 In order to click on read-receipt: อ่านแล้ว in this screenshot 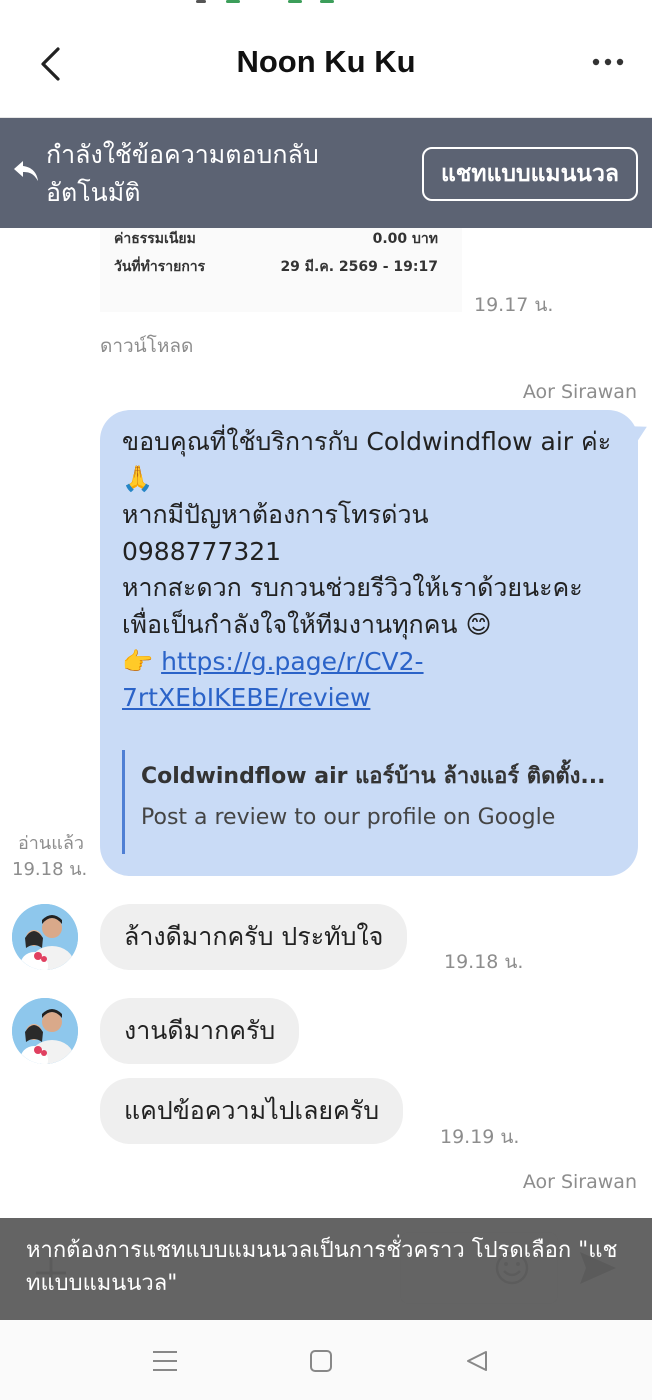, I will do `click(51, 843)`.